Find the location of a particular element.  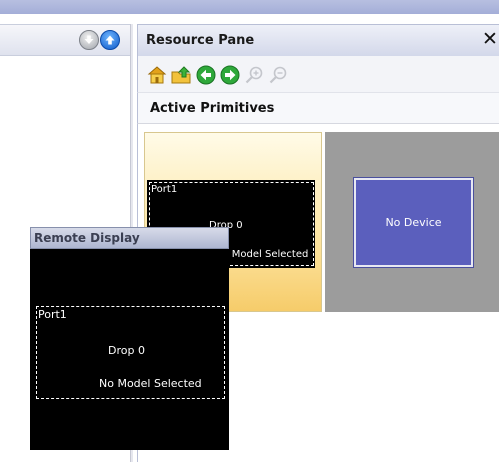

no-device-label: No Device is located at coordinates (413, 222).